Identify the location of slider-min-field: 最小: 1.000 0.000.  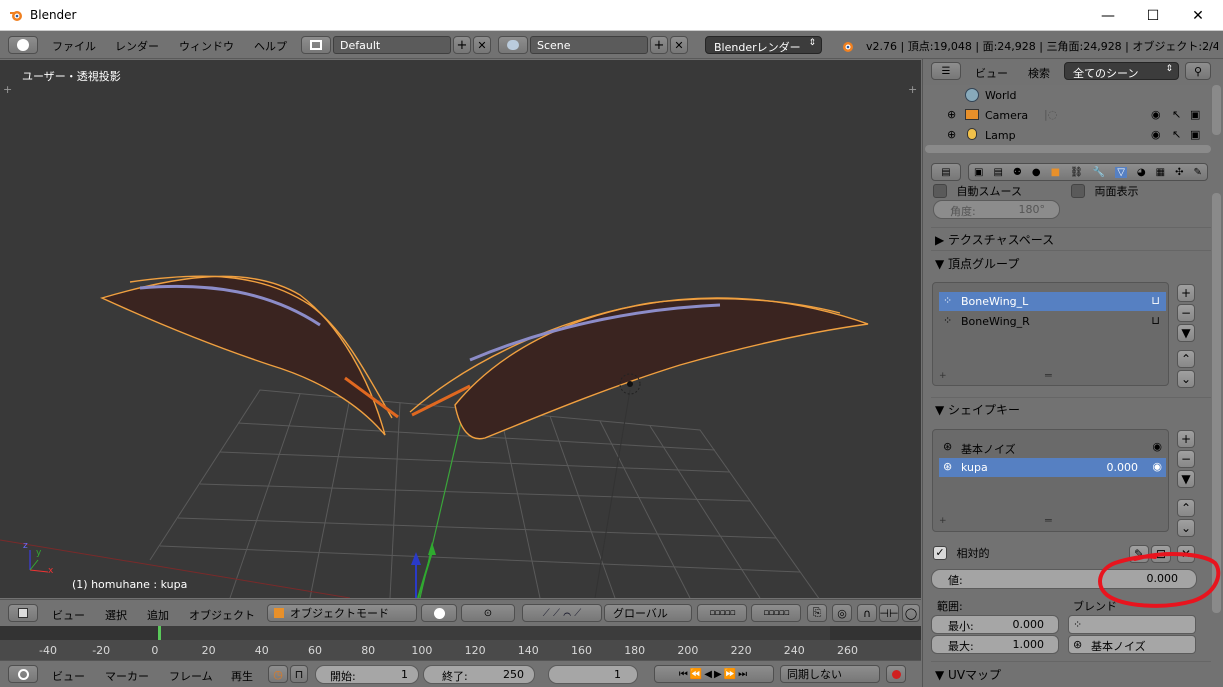
(995, 624).